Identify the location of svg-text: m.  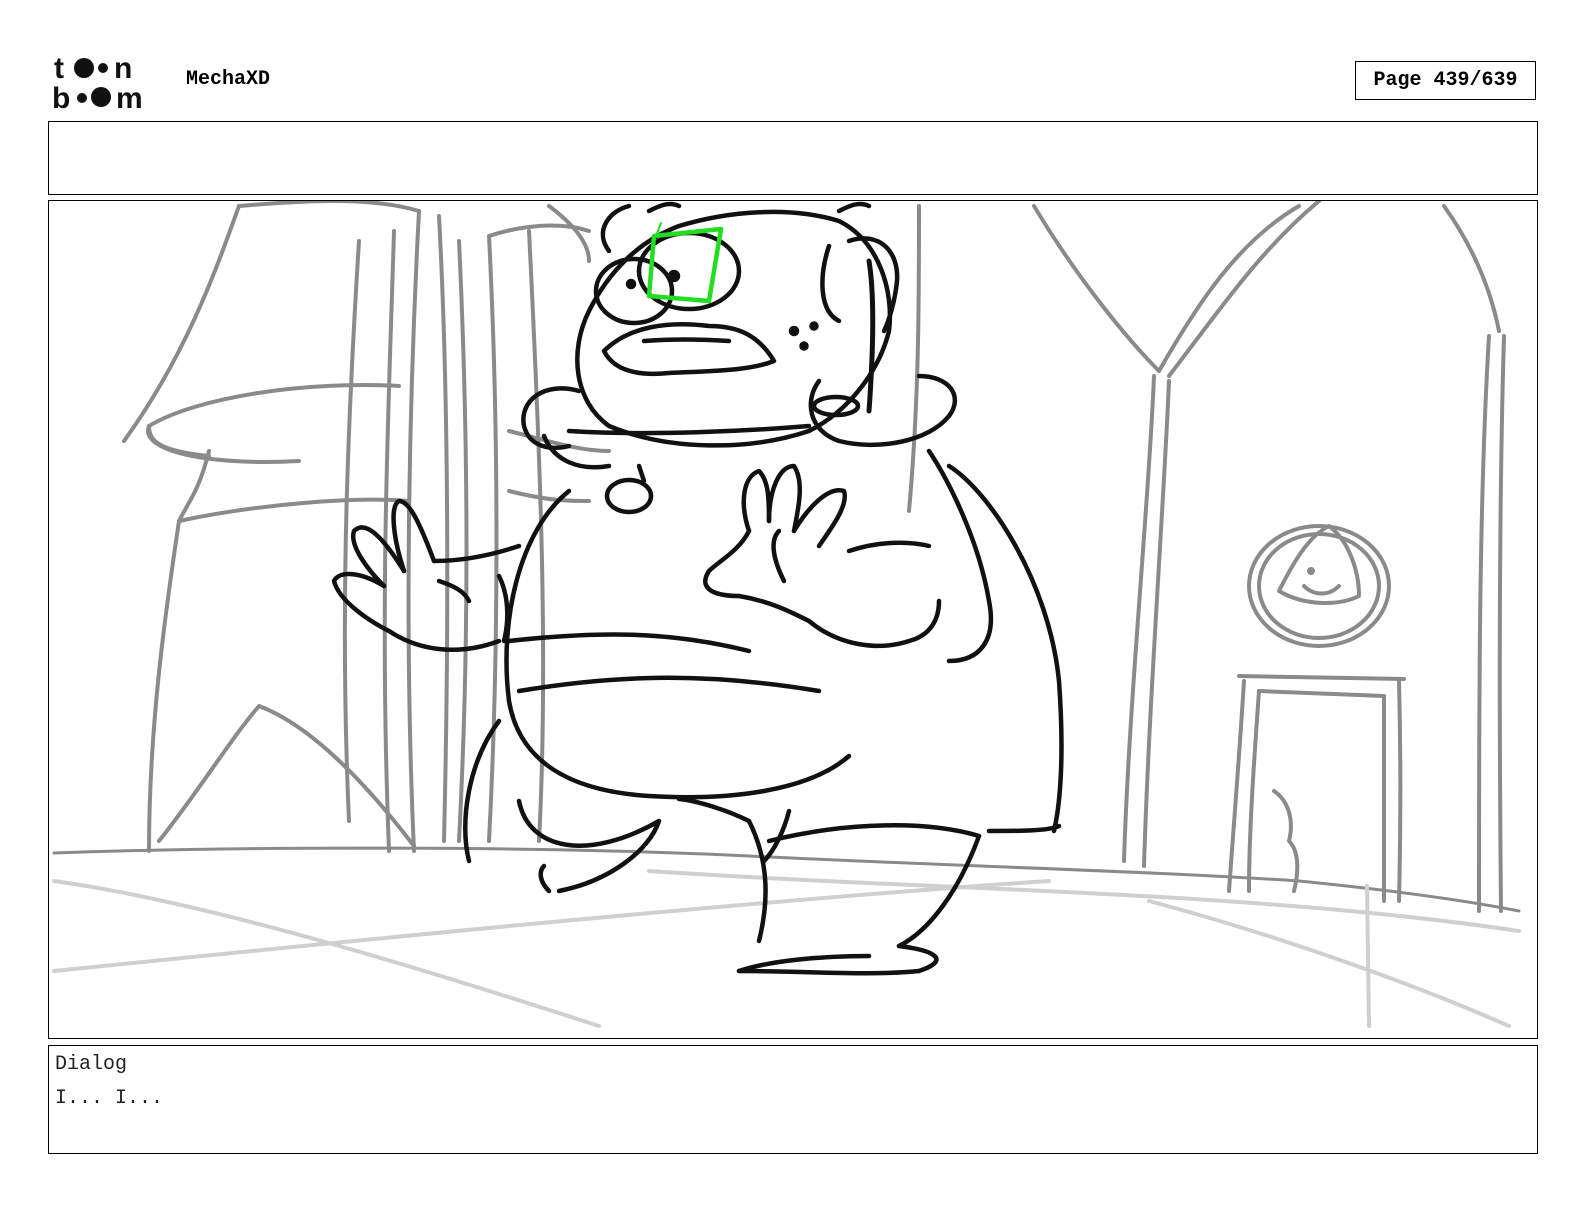
(129, 97).